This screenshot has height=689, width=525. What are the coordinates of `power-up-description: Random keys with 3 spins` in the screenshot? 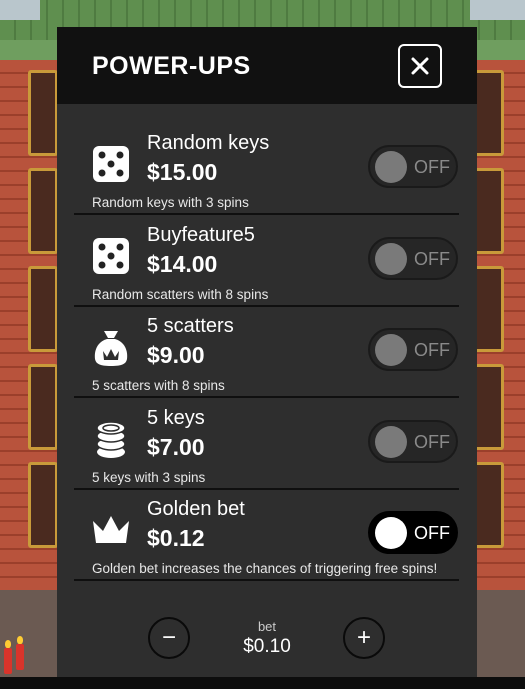 It's located at (170, 202).